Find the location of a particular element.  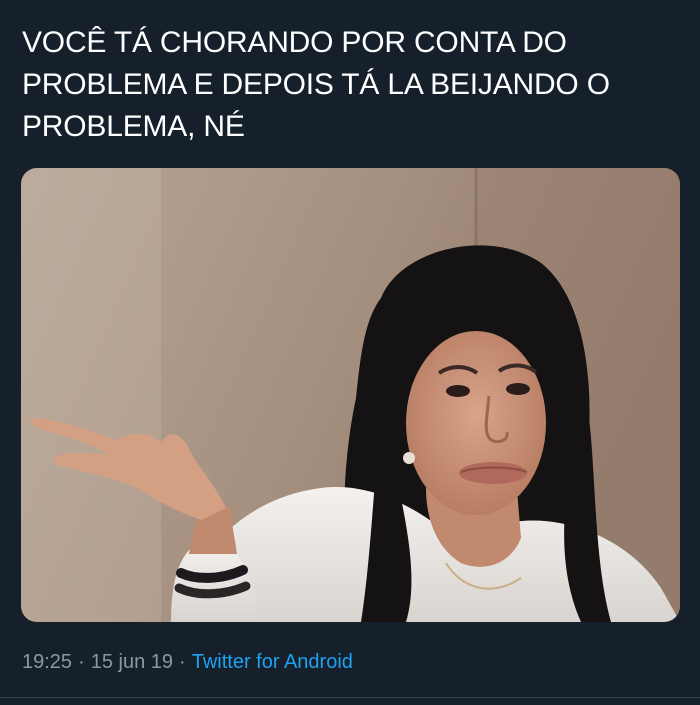

tweet-meta: 19:25 · 15 jun 19 · Twitter for Android is located at coordinates (187, 662).